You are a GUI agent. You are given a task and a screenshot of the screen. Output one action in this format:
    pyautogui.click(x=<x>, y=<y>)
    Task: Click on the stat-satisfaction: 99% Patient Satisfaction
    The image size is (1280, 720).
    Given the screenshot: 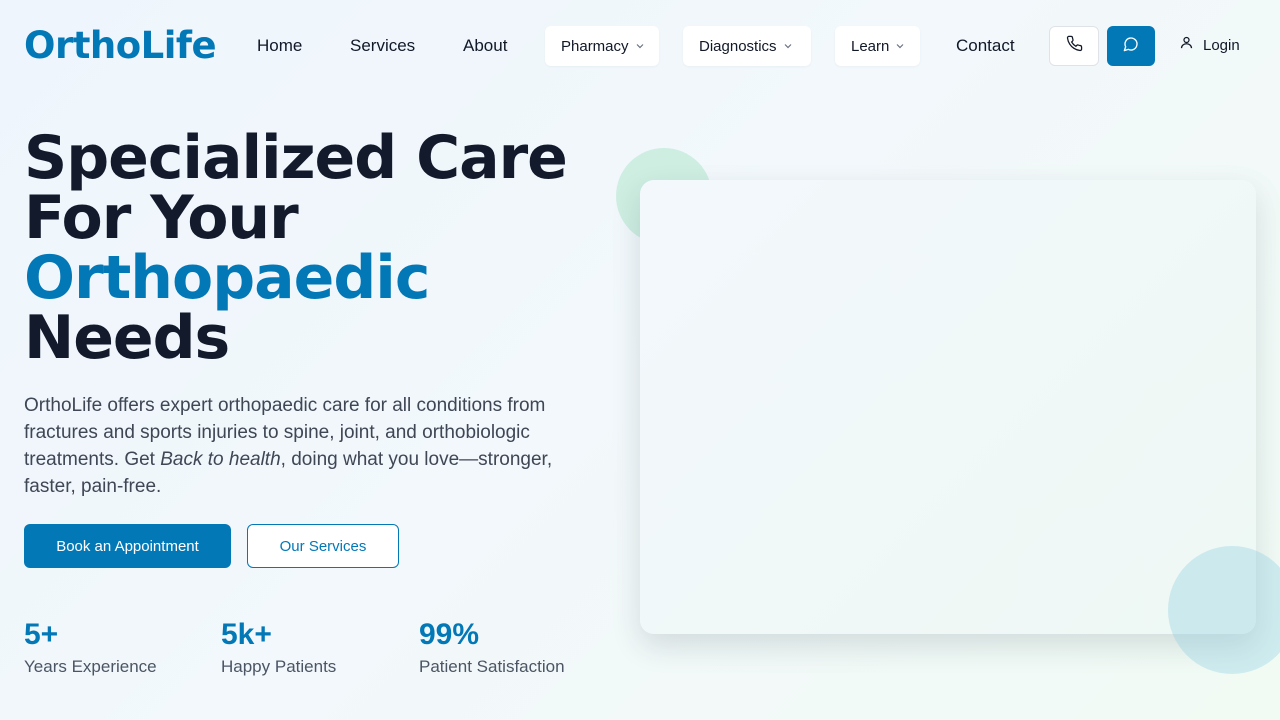 What is the action you would take?
    pyautogui.click(x=492, y=648)
    